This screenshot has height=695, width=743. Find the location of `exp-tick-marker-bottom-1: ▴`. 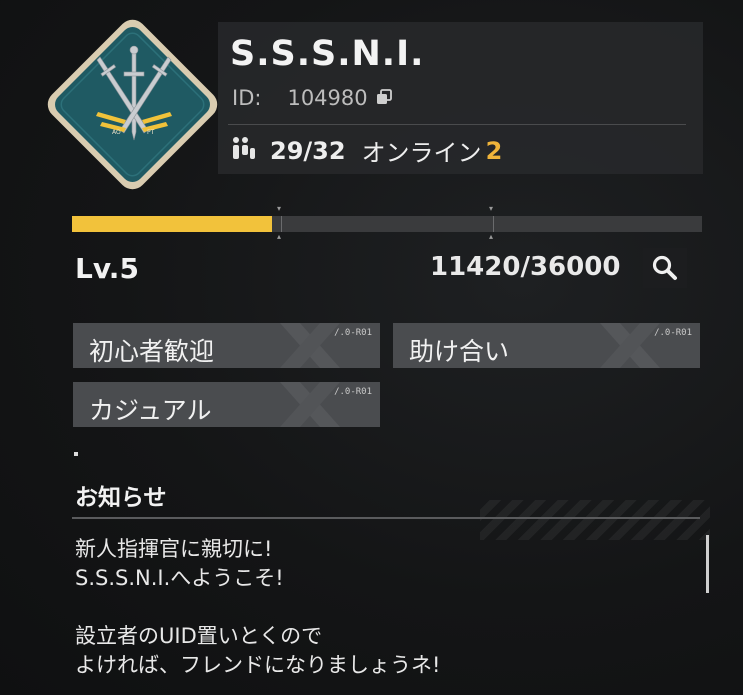

exp-tick-marker-bottom-1: ▴ is located at coordinates (279, 236).